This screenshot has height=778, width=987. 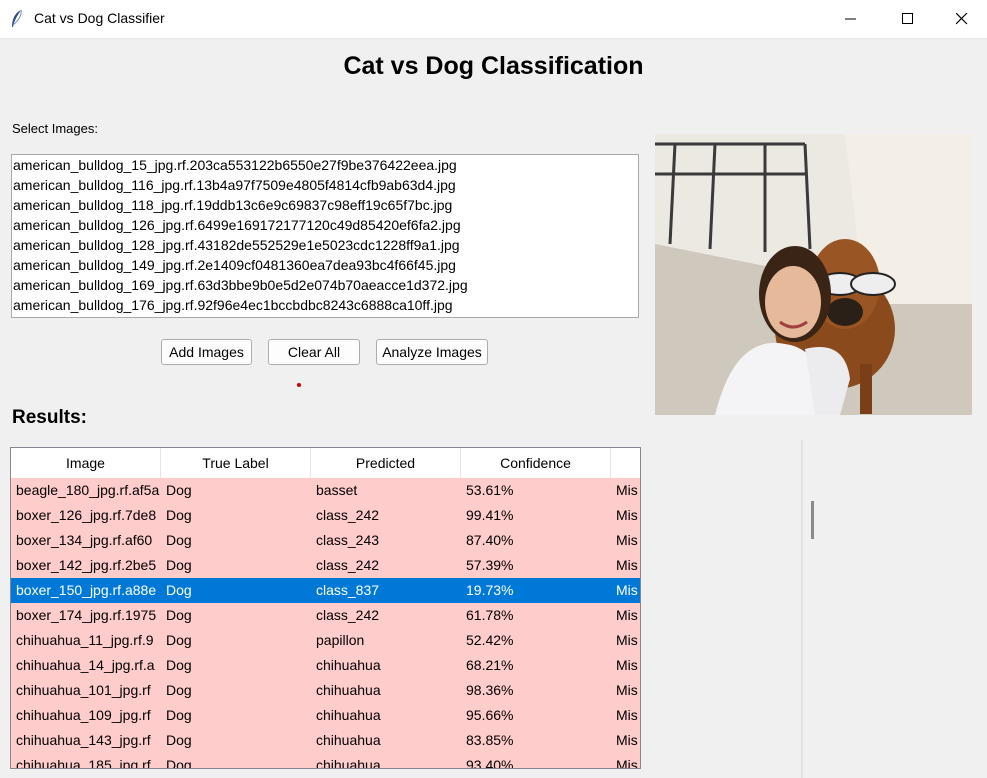 I want to click on cell-predicted: basset, so click(x=337, y=490).